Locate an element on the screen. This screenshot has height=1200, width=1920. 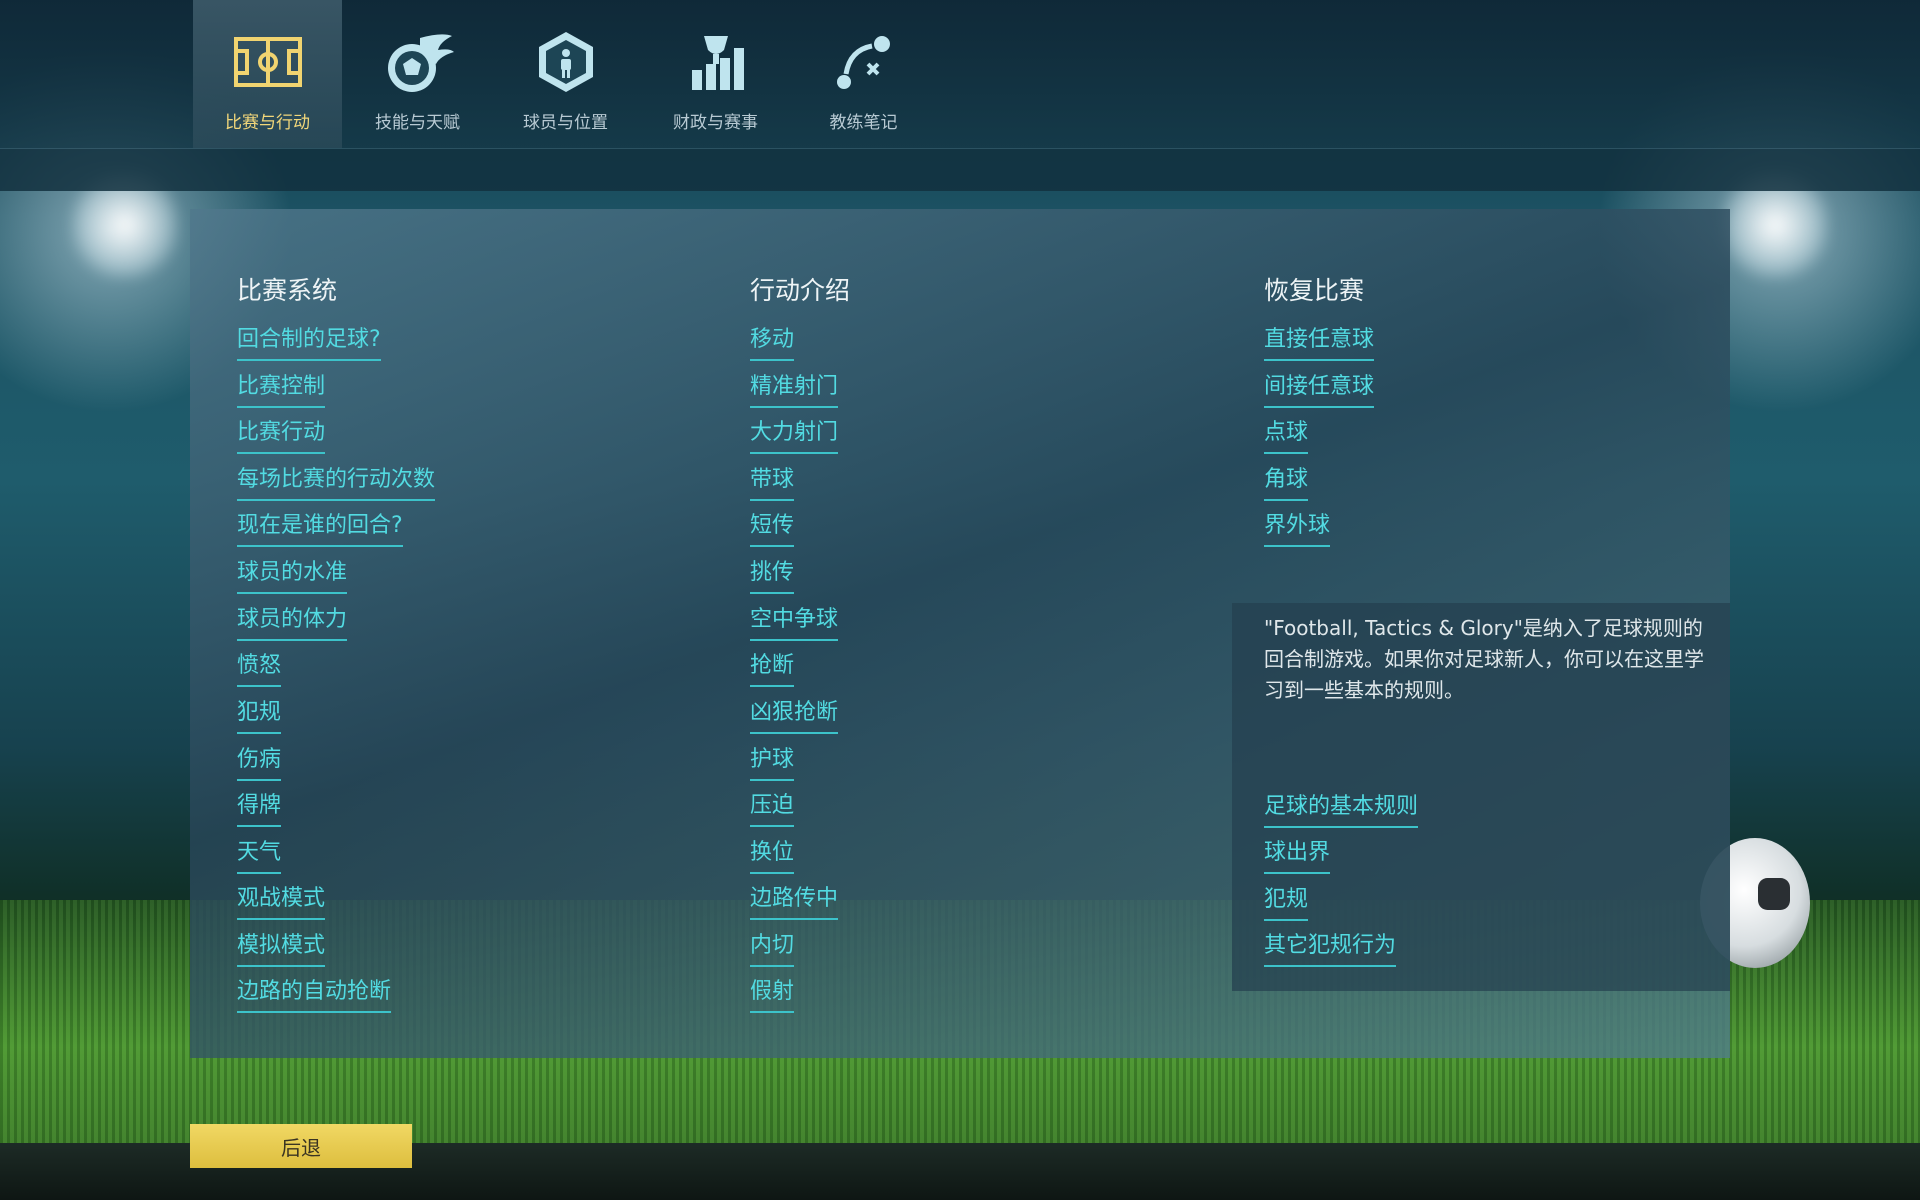
link-item: 比赛控制 is located at coordinates (281, 390).